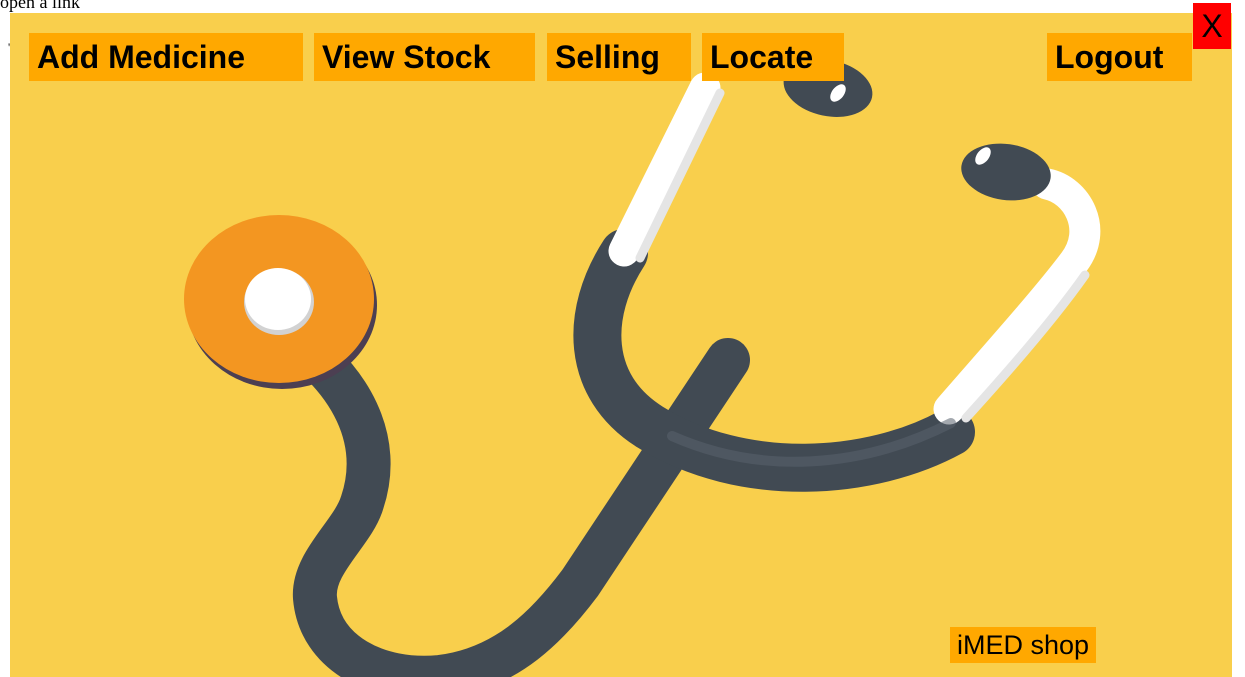 This screenshot has width=1245, height=677. What do you see at coordinates (664, 169) in the screenshot?
I see `left-earpiece-tube` at bounding box center [664, 169].